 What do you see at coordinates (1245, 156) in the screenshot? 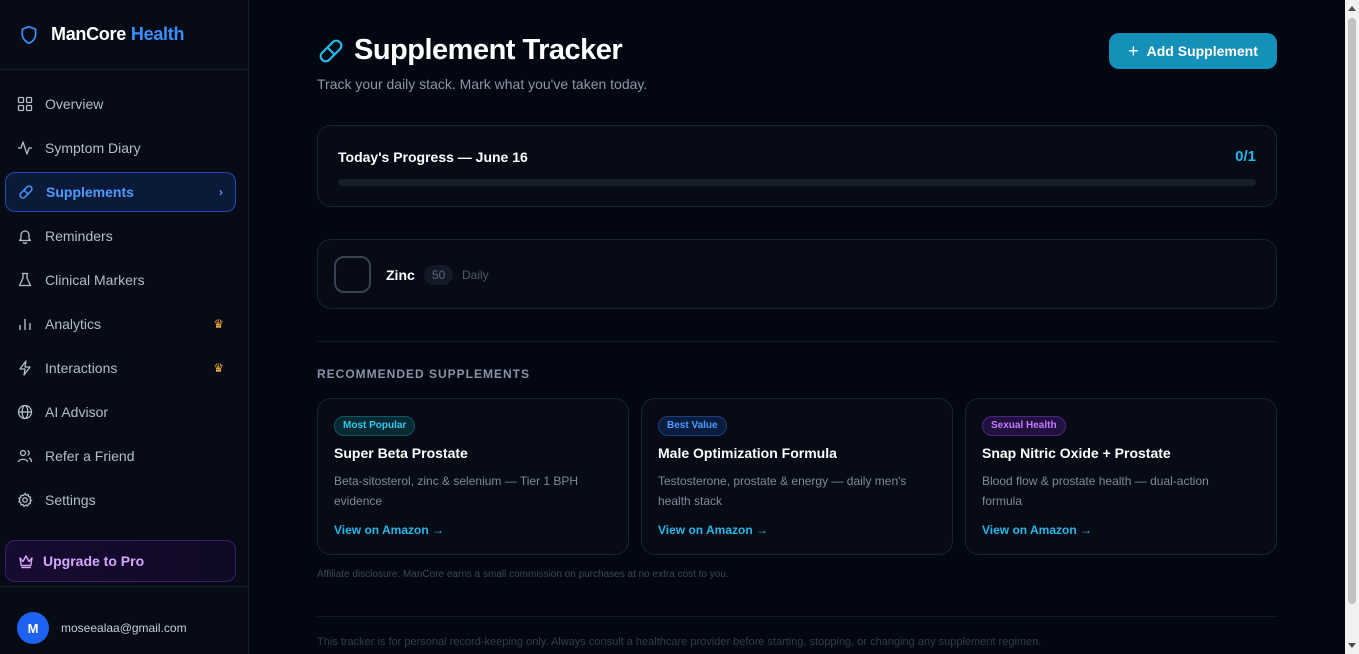
I see `progress-count: 0/1` at bounding box center [1245, 156].